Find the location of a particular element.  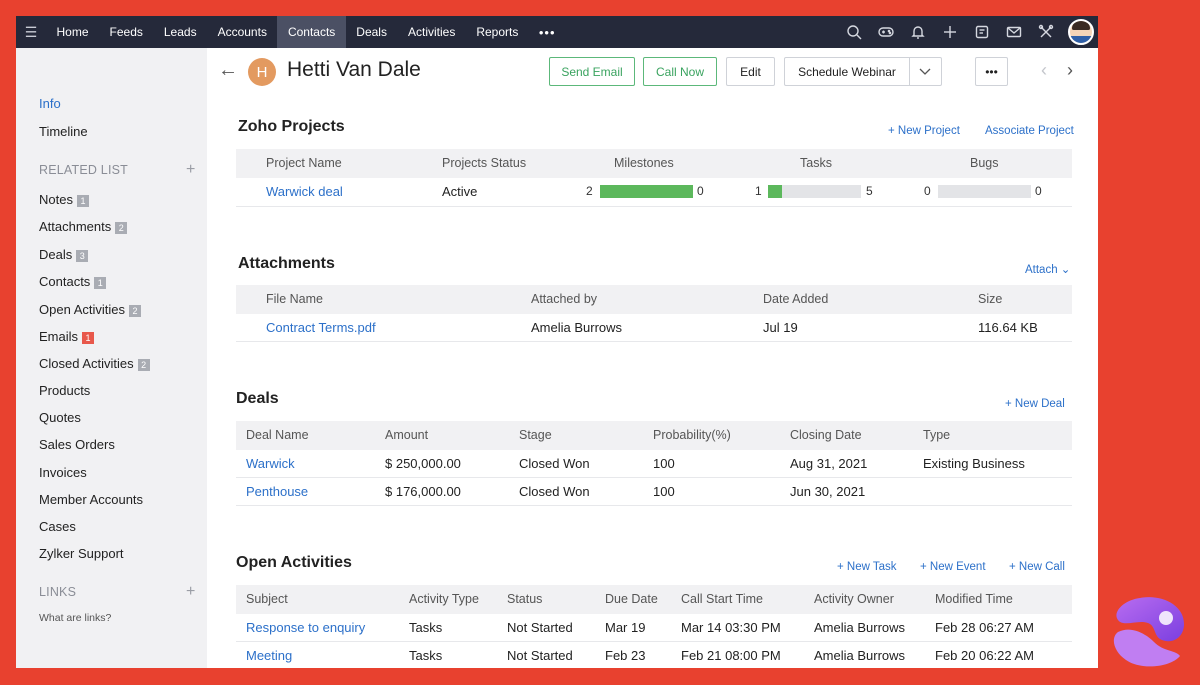

column-header: Projects Status is located at coordinates (484, 163).